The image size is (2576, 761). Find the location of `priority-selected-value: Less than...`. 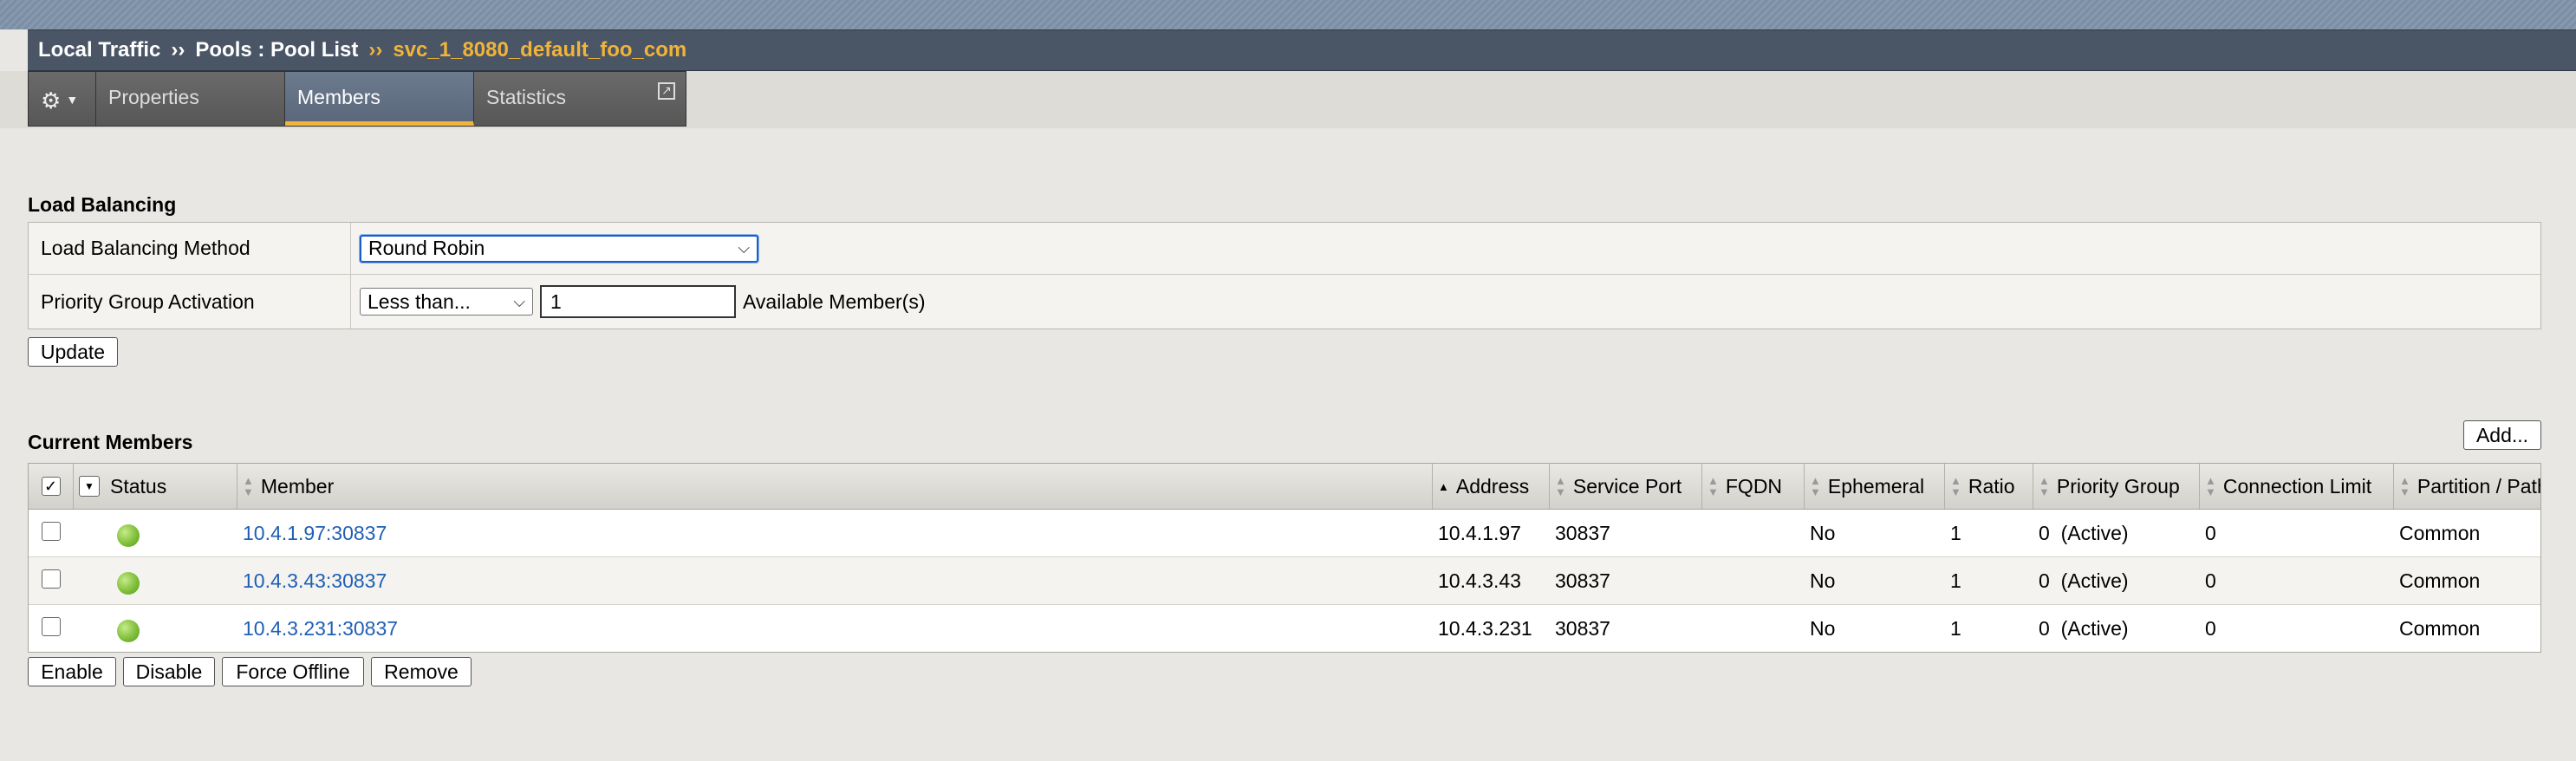

priority-selected-value: Less than... is located at coordinates (419, 301).